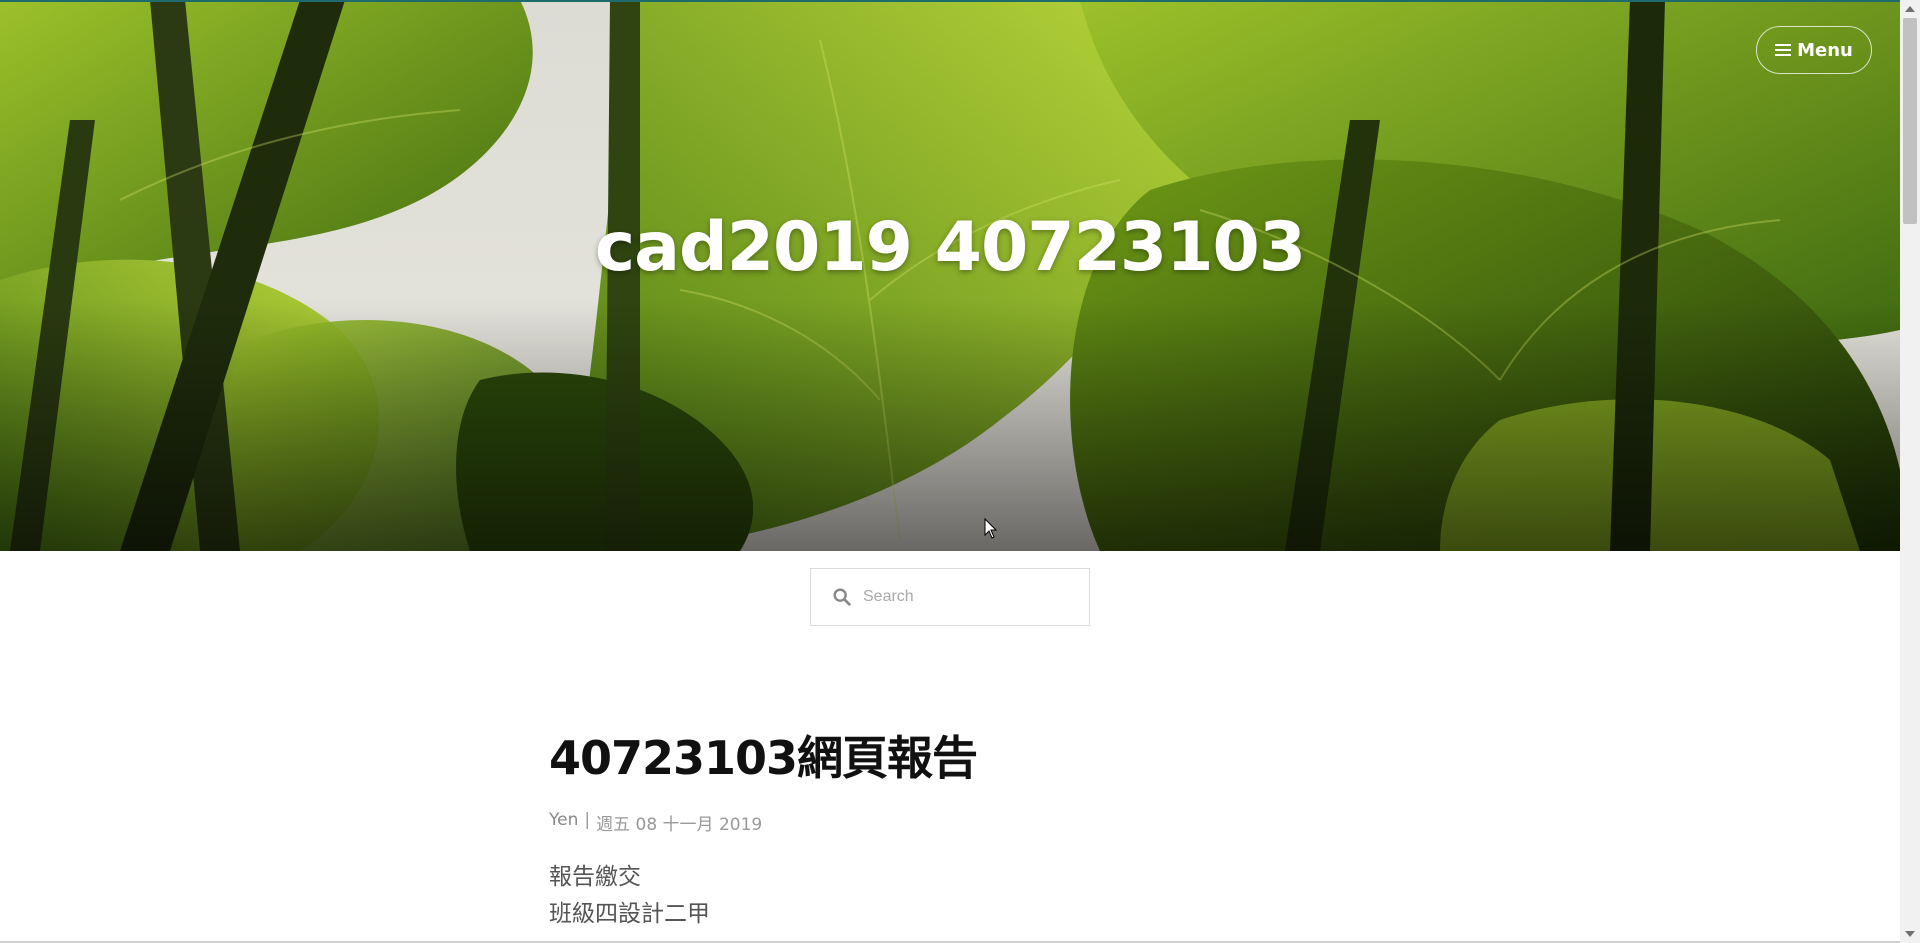  Describe the element at coordinates (679, 825) in the screenshot. I see `post-date: 週五 08 十一月 2019` at that location.